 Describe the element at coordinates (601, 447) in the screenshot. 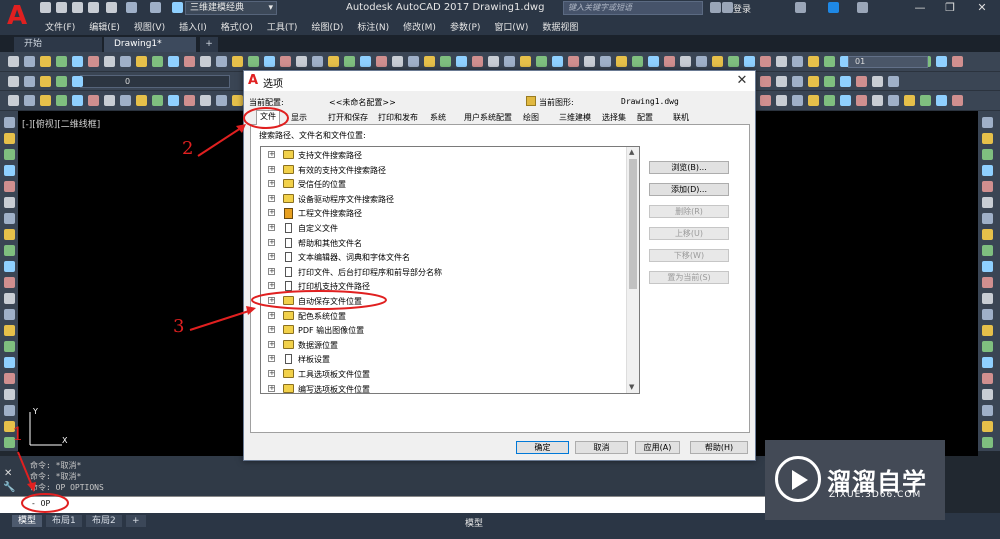

I see `cancel-button: 取消` at that location.